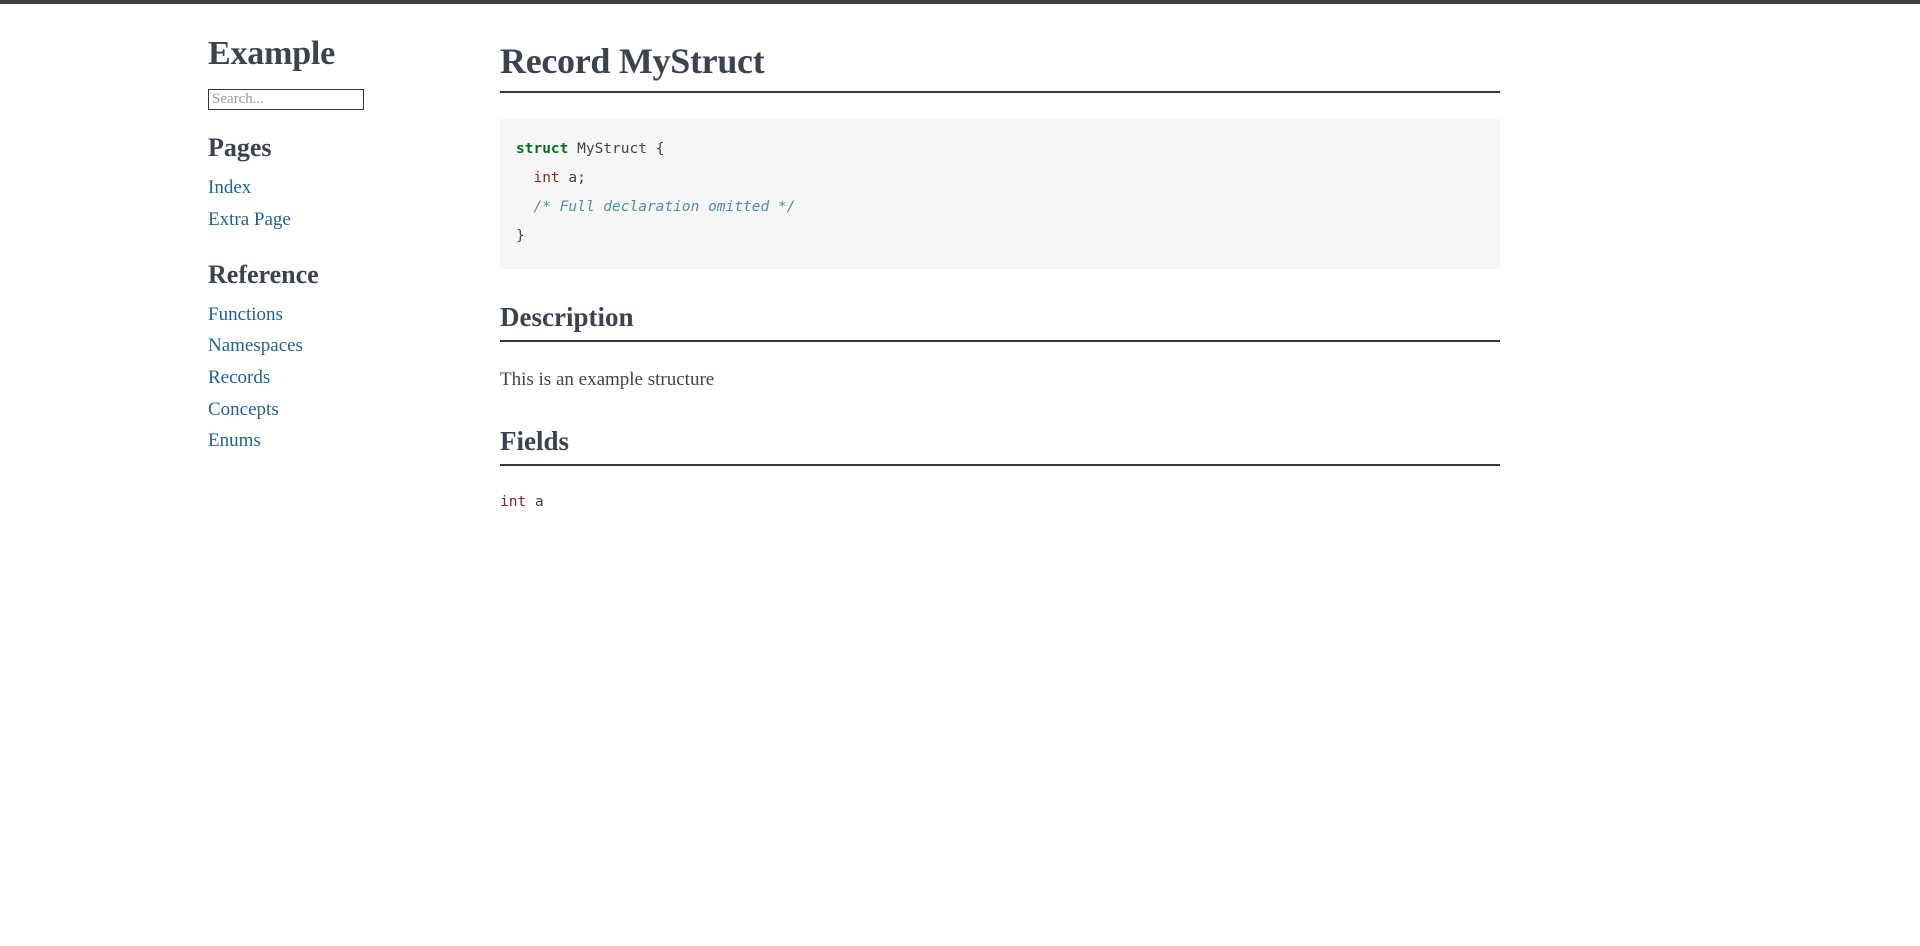 The image size is (1920, 946). What do you see at coordinates (272, 53) in the screenshot?
I see `site-title: Example` at bounding box center [272, 53].